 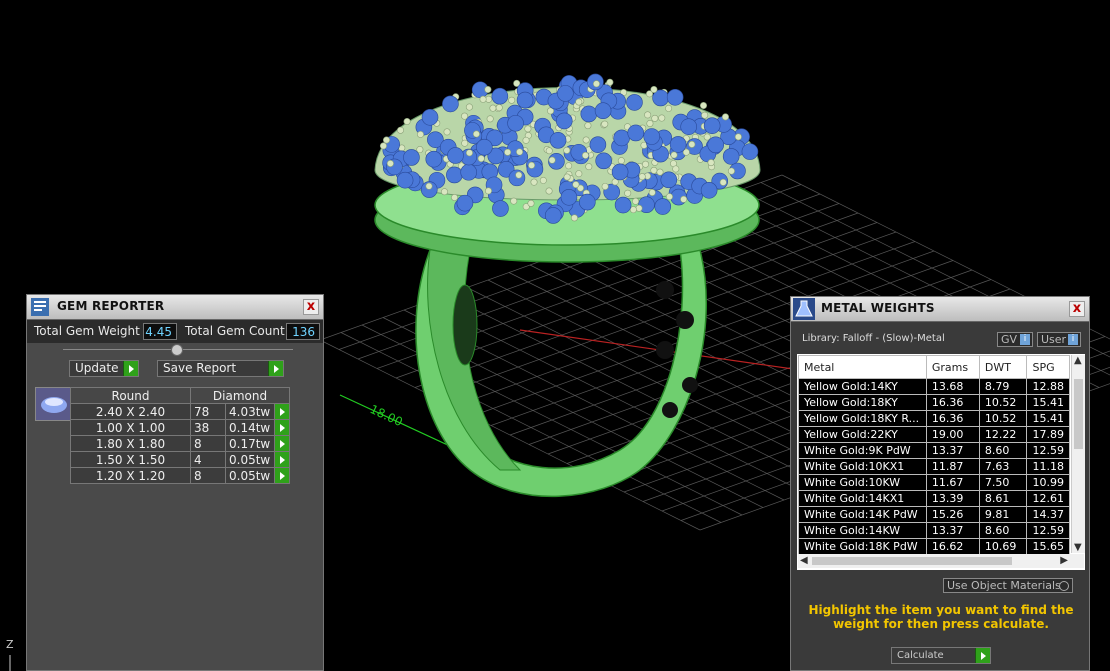 What do you see at coordinates (934, 514) in the screenshot?
I see `metal-row: White Gold:14K PdW 15.26 9.81 14.37` at bounding box center [934, 514].